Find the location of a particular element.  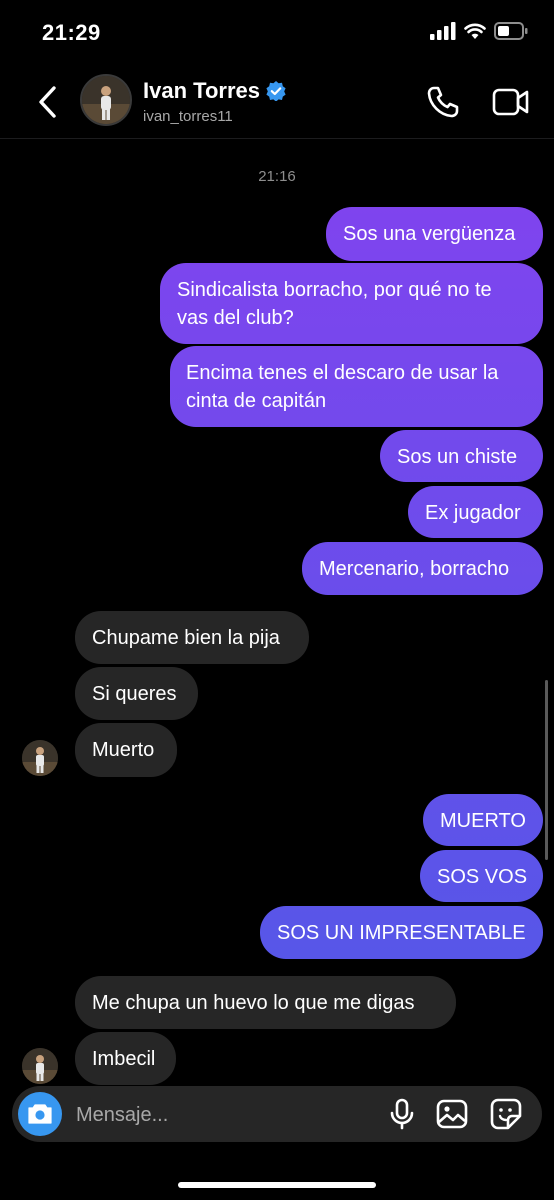

message-text: Me chupa un huevo lo que me digas is located at coordinates (253, 1003).